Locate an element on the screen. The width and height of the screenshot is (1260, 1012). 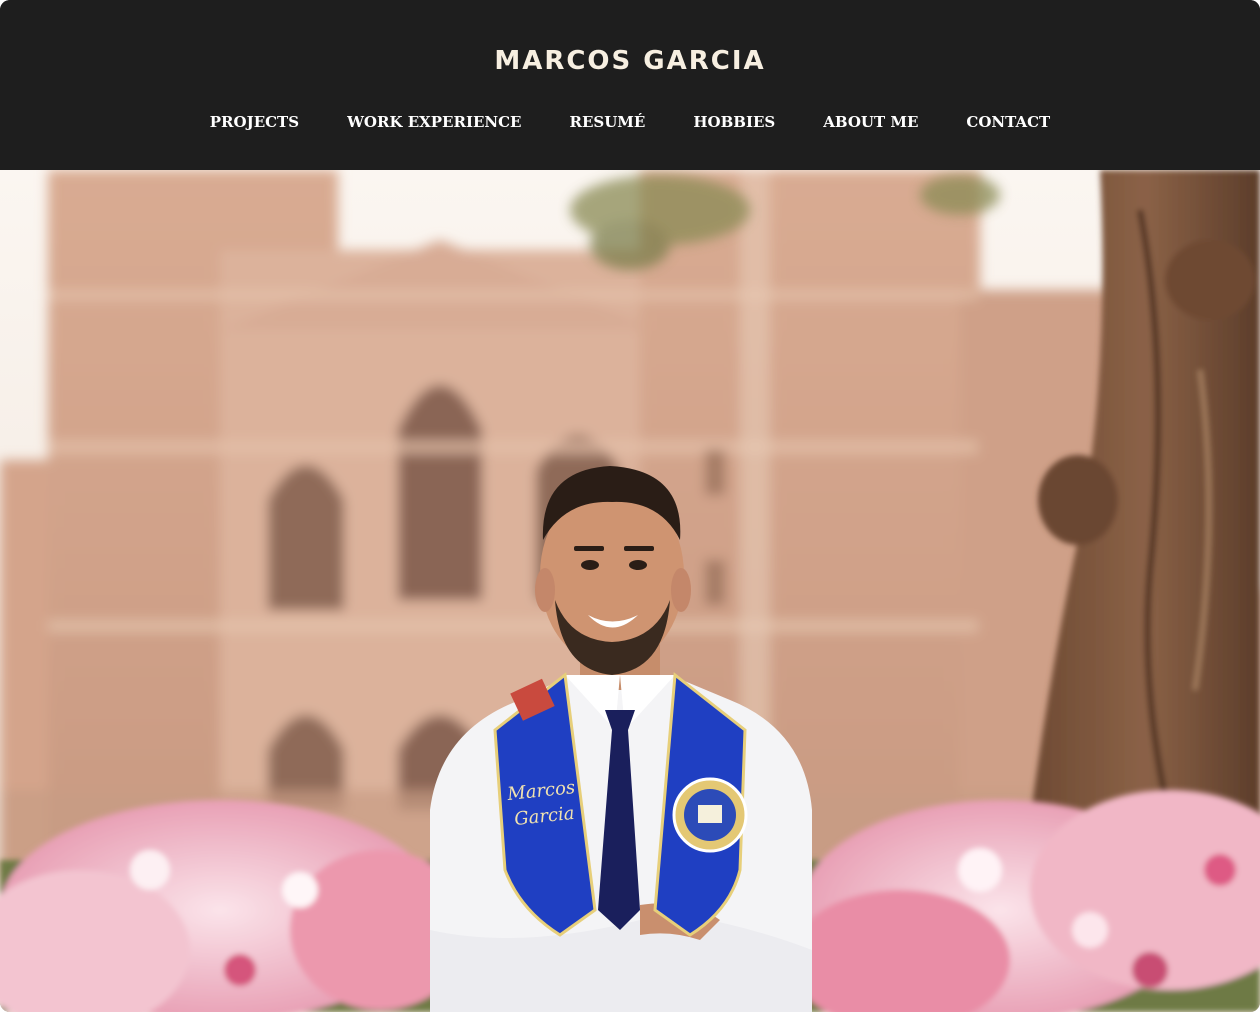
nav-link-contact: CONTACT is located at coordinates (1008, 122).